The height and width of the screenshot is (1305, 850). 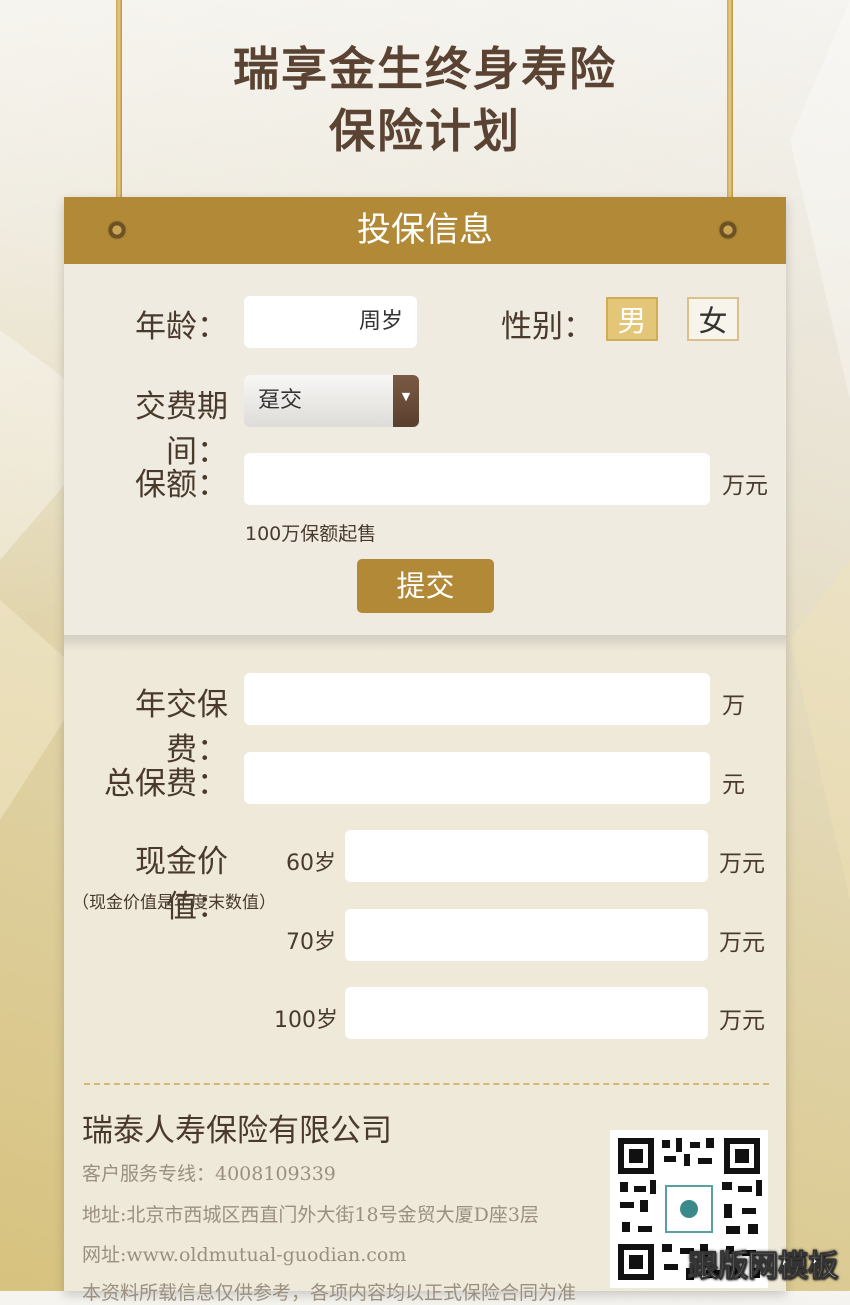 I want to click on period-selected-value: 趸交, so click(x=280, y=400).